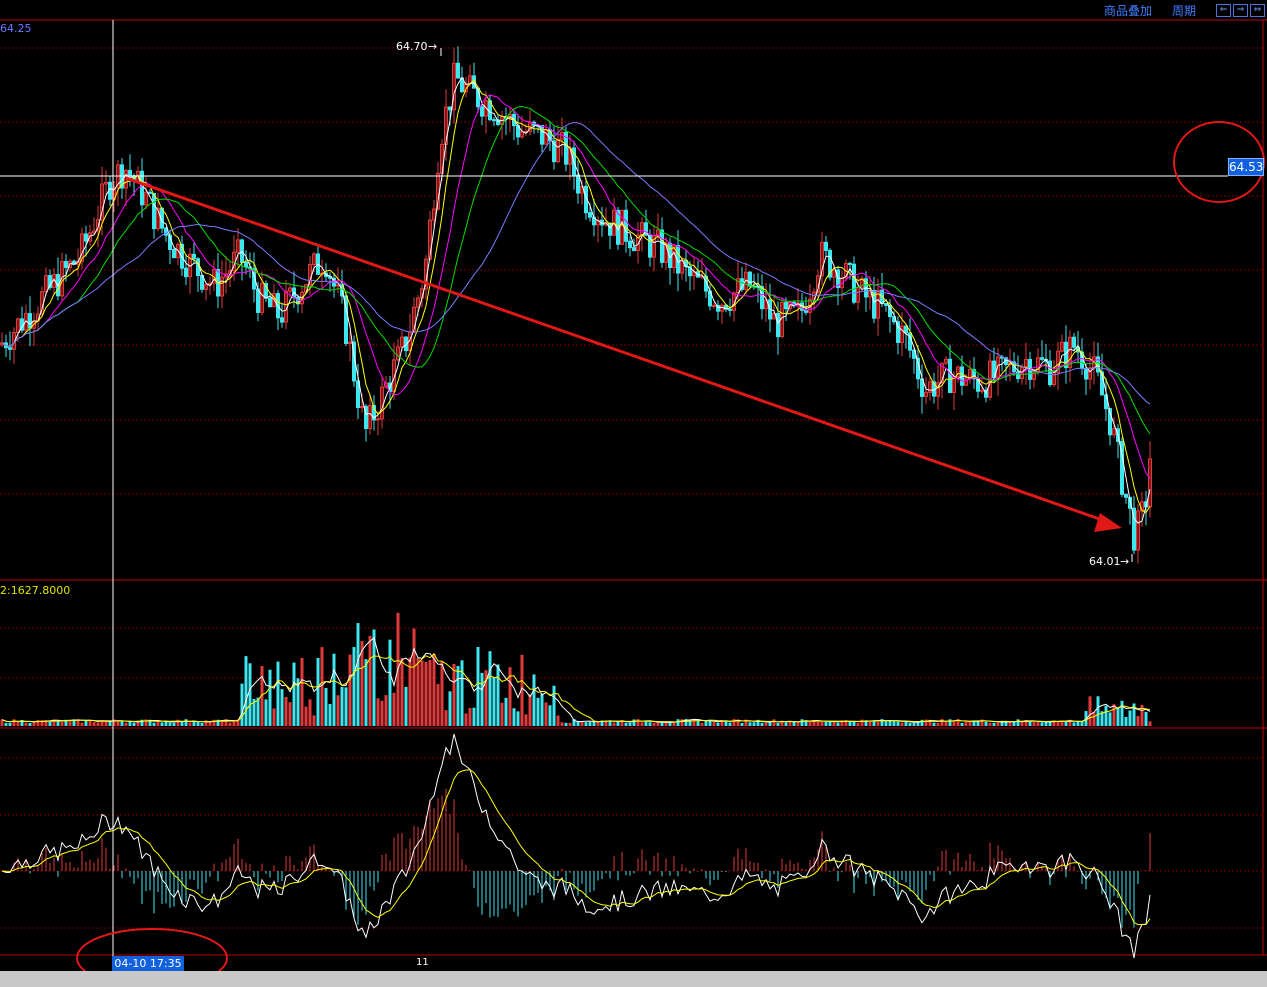  I want to click on nav-right-icon: ⇒, so click(1240, 10).